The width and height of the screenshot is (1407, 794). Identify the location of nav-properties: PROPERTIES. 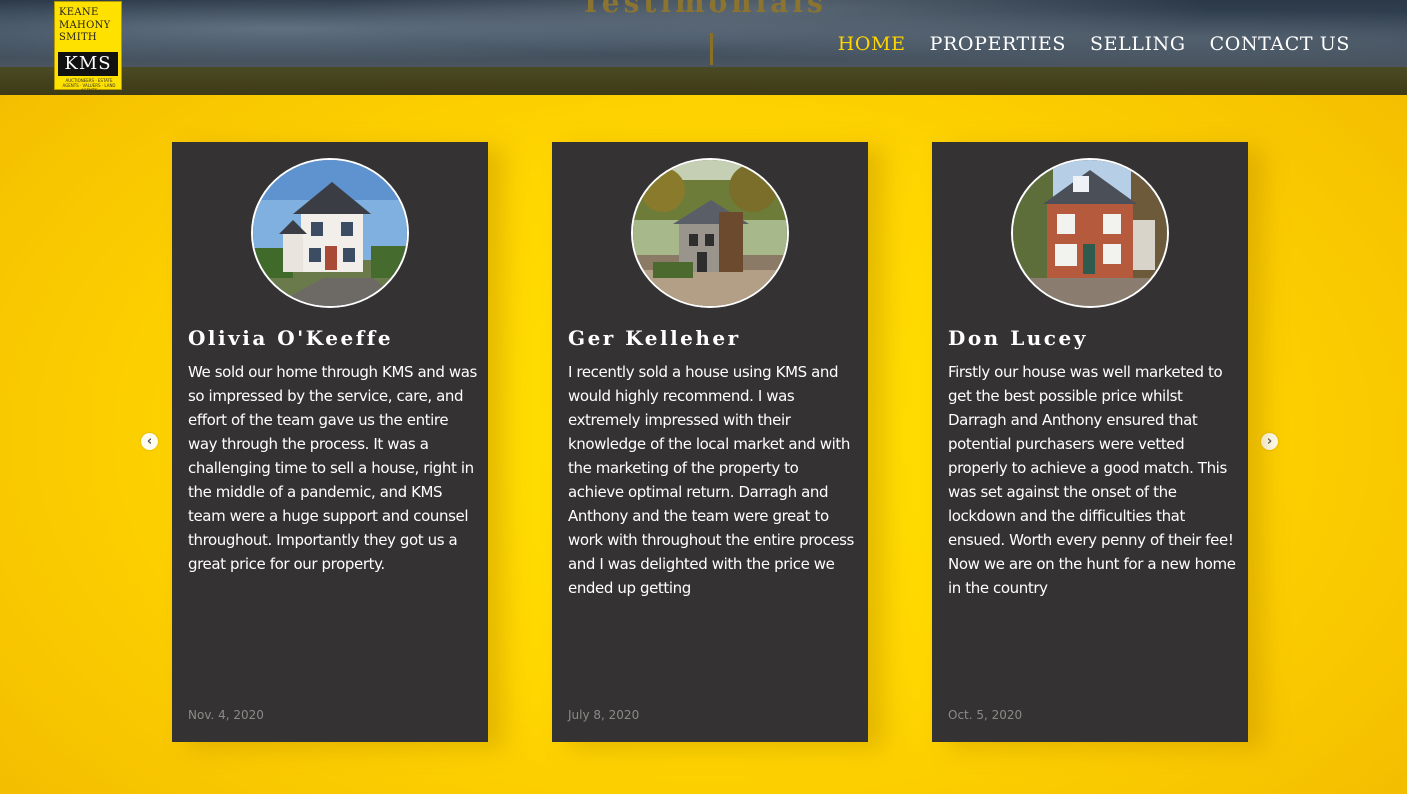
(998, 44).